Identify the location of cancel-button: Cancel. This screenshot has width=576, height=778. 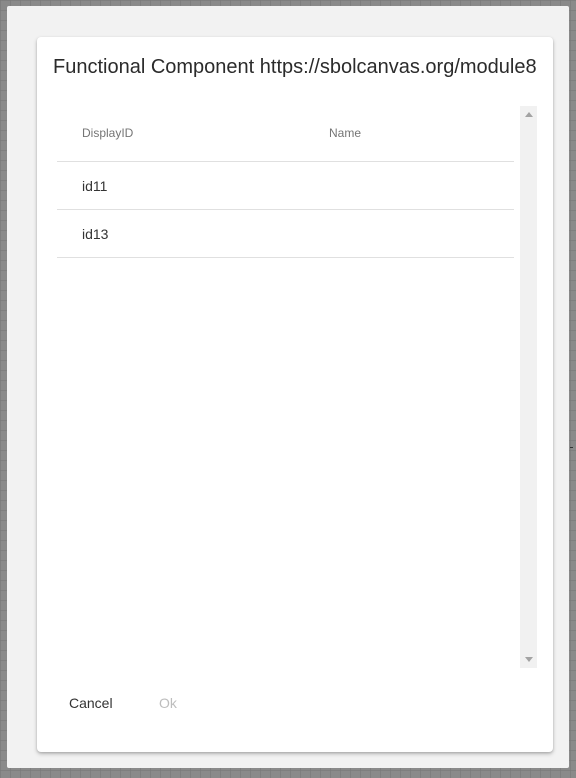
(91, 703).